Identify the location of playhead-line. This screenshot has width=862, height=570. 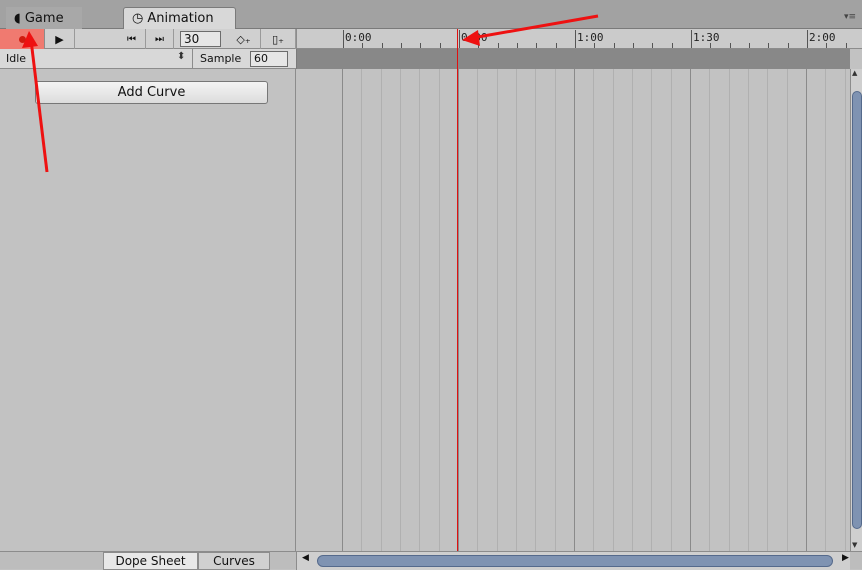
(457, 290).